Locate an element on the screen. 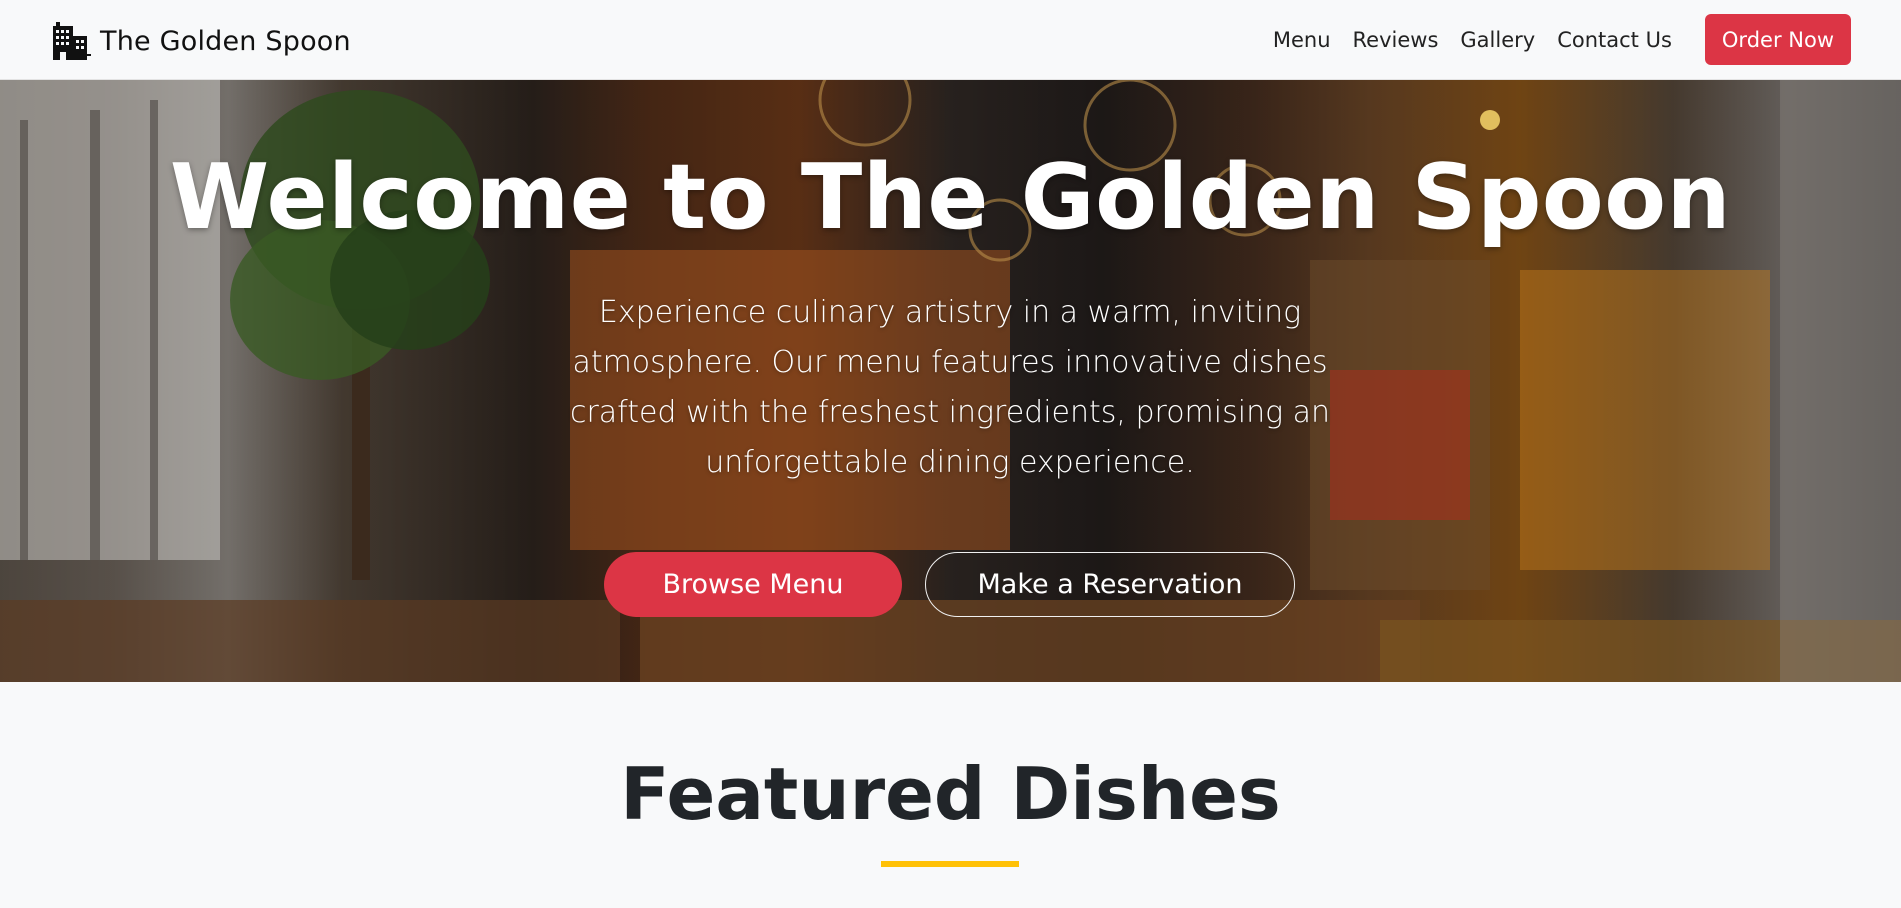  heading-underline is located at coordinates (950, 864).